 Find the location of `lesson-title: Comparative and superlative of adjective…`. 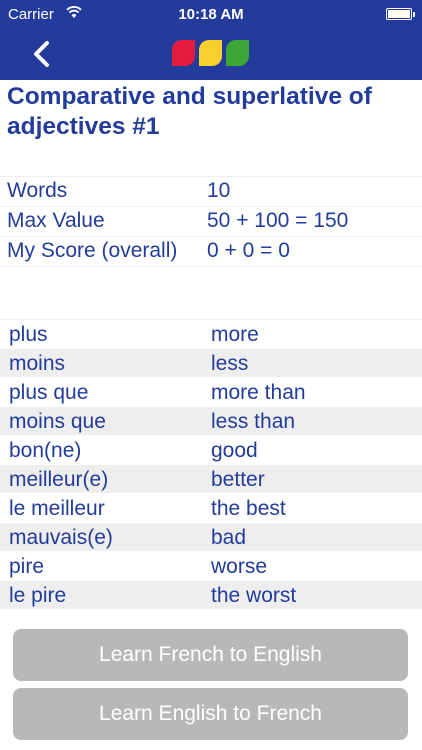

lesson-title: Comparative and superlative of adjective… is located at coordinates (189, 111).